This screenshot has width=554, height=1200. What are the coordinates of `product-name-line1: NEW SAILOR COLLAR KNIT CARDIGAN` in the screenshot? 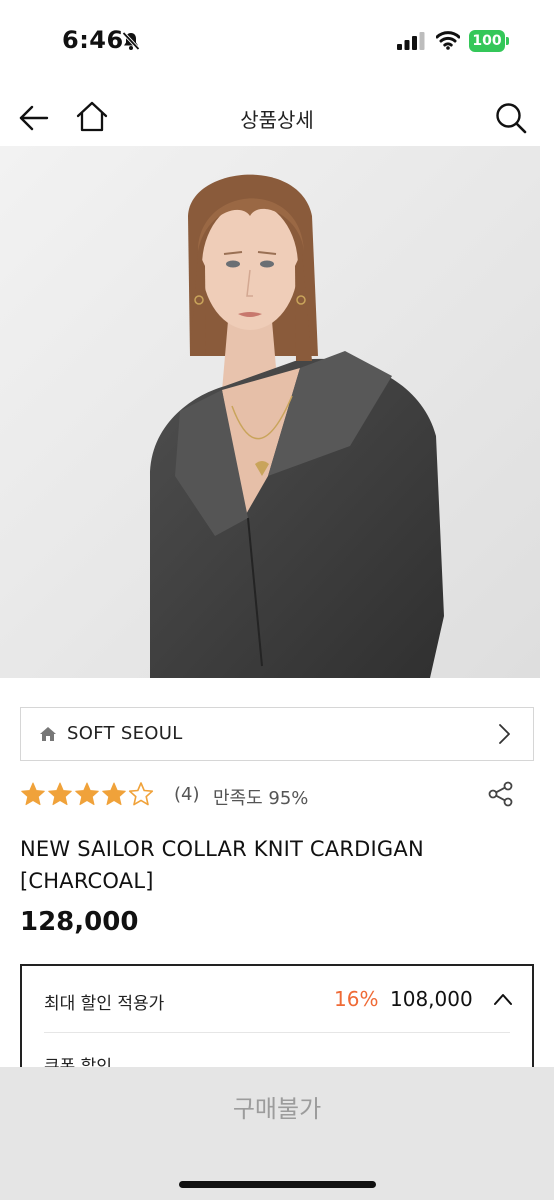 It's located at (222, 849).